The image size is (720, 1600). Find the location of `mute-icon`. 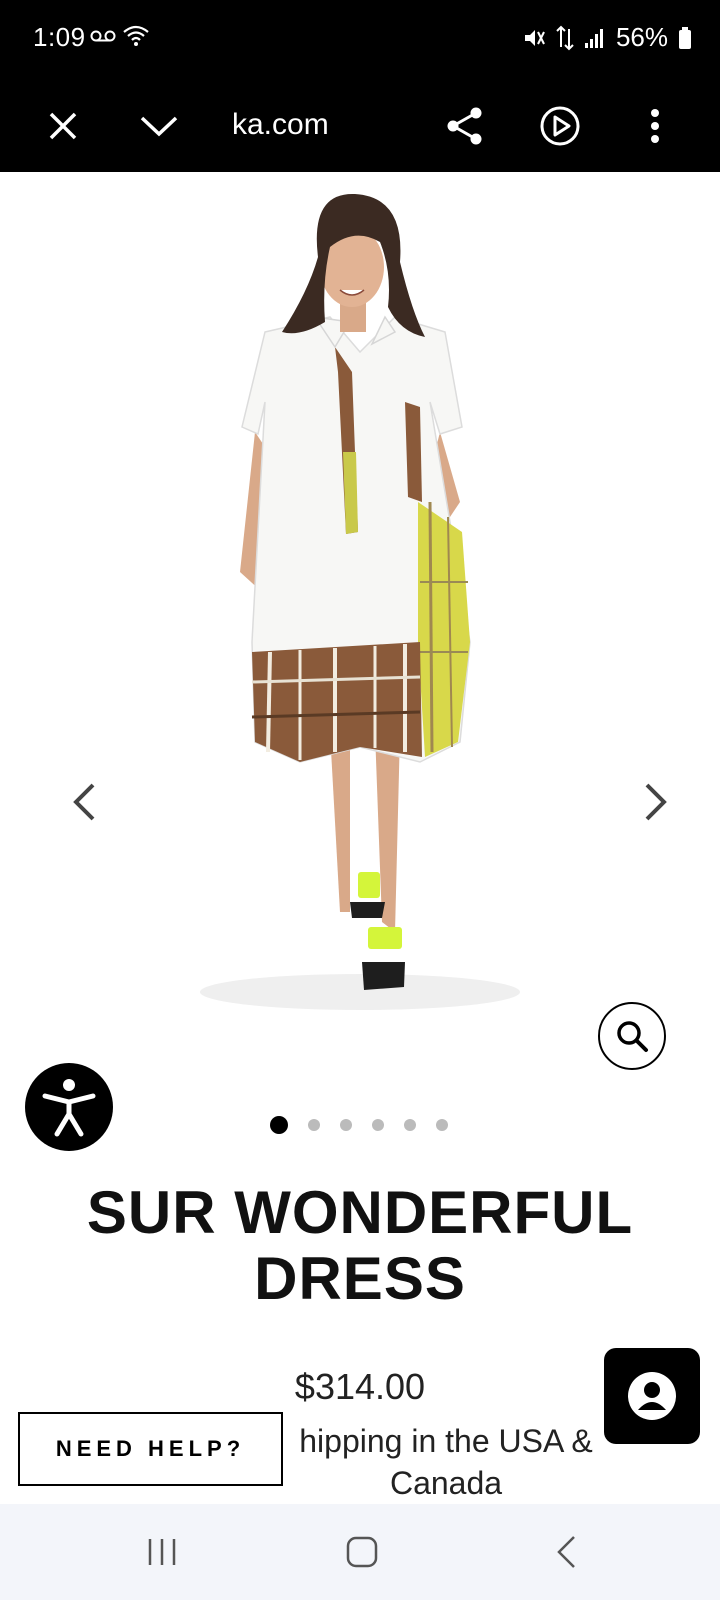

mute-icon is located at coordinates (534, 37).